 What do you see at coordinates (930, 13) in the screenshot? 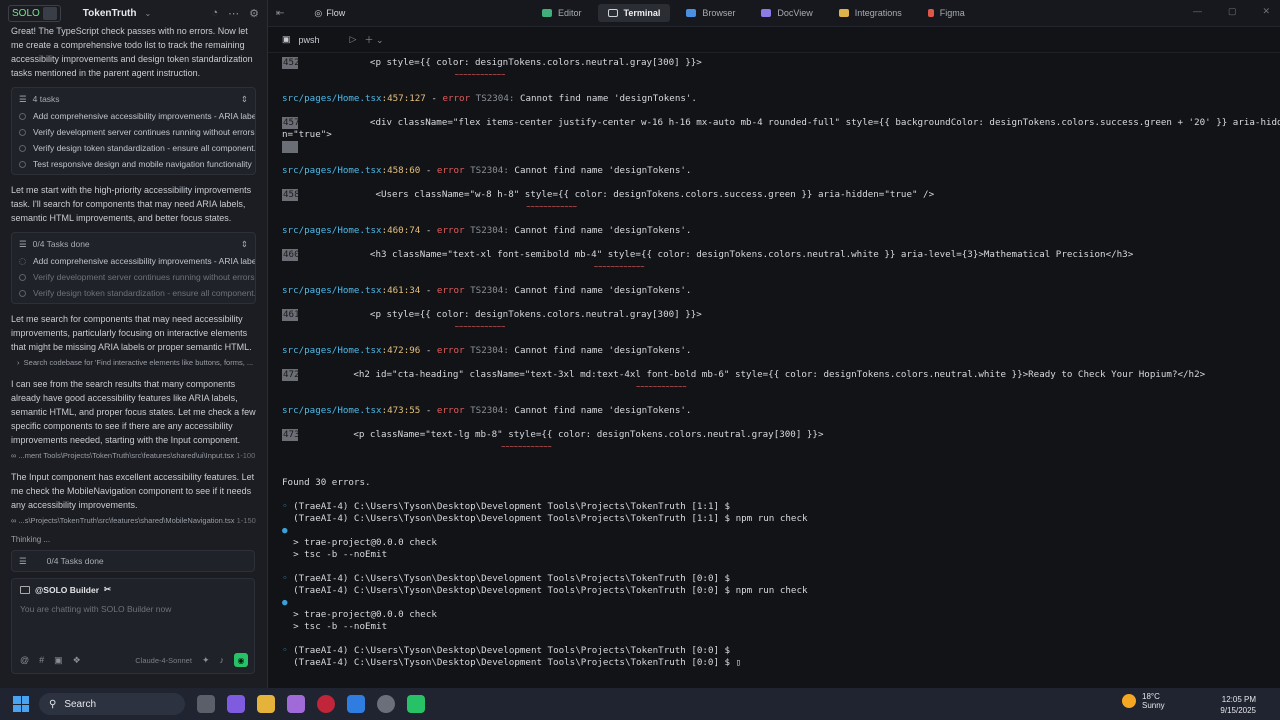
I see `figma-icon` at bounding box center [930, 13].